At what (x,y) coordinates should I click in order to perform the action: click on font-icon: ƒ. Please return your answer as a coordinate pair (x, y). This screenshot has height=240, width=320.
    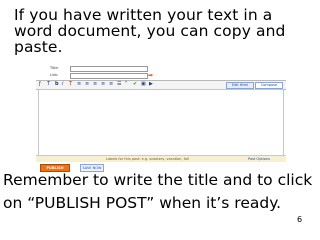
    Looking at the image, I should click on (40, 84).